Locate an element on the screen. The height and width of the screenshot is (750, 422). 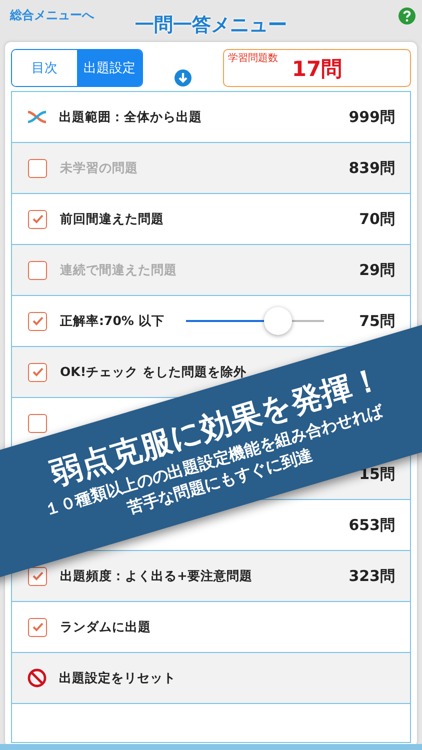
row-label: ランダムに出題 is located at coordinates (105, 627).